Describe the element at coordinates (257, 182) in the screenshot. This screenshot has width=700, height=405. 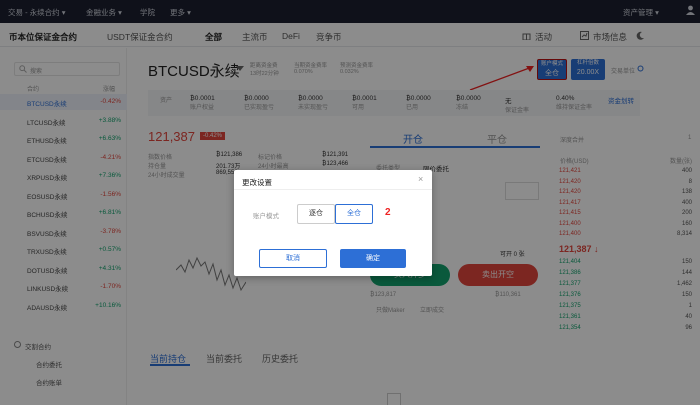
I see `modal-title: 更改设置` at that location.